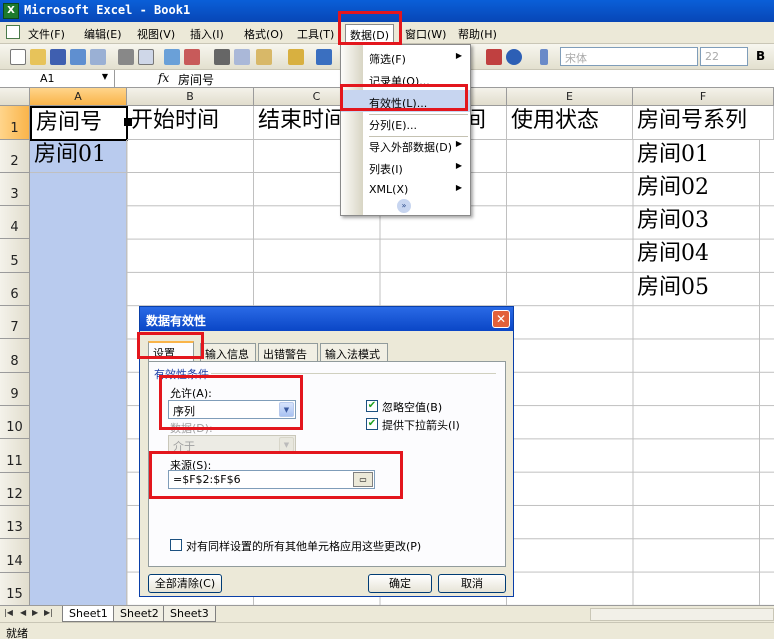 This screenshot has height=639, width=774. Describe the element at coordinates (15, 356) in the screenshot. I see `row-header-8: 8` at that location.